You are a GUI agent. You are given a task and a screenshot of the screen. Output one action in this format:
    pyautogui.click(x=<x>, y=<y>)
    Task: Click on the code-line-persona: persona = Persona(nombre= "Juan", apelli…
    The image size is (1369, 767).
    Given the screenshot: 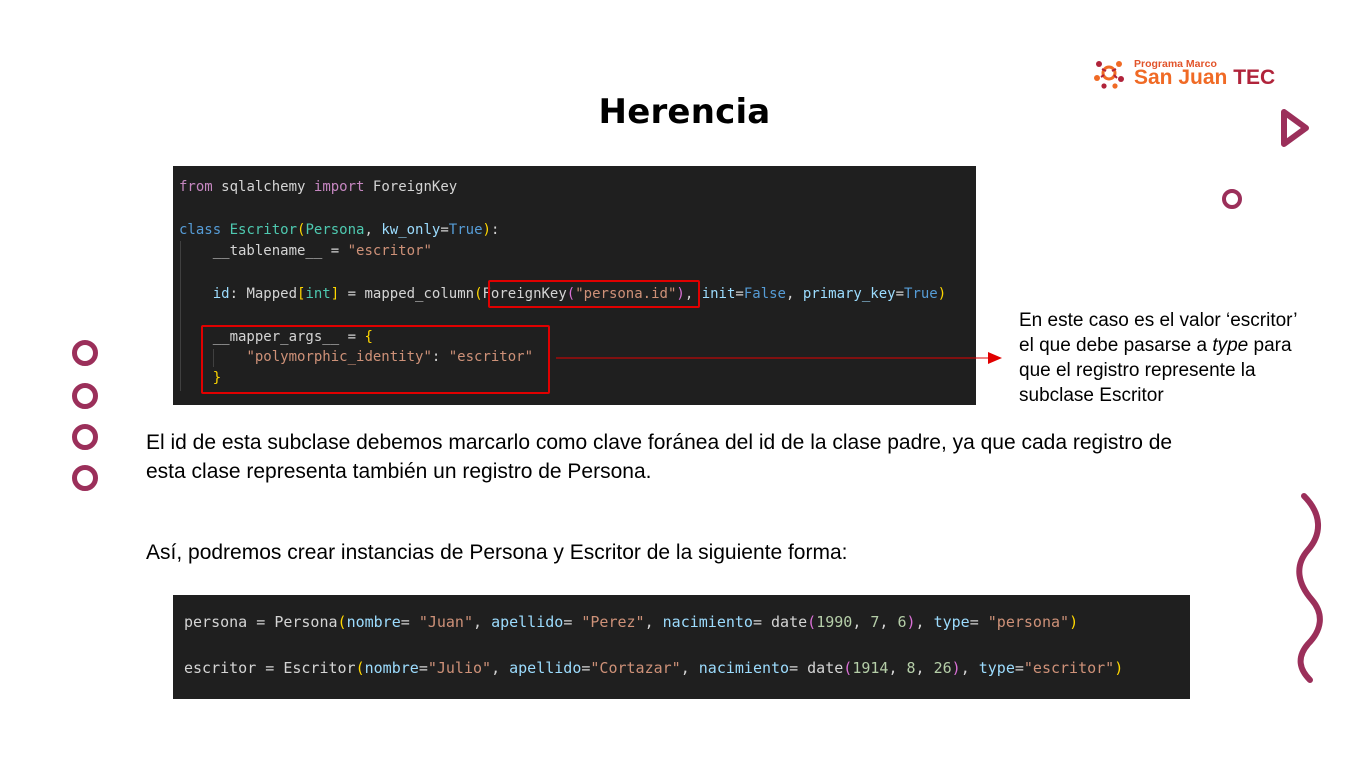 What is the action you would take?
    pyautogui.click(x=631, y=622)
    